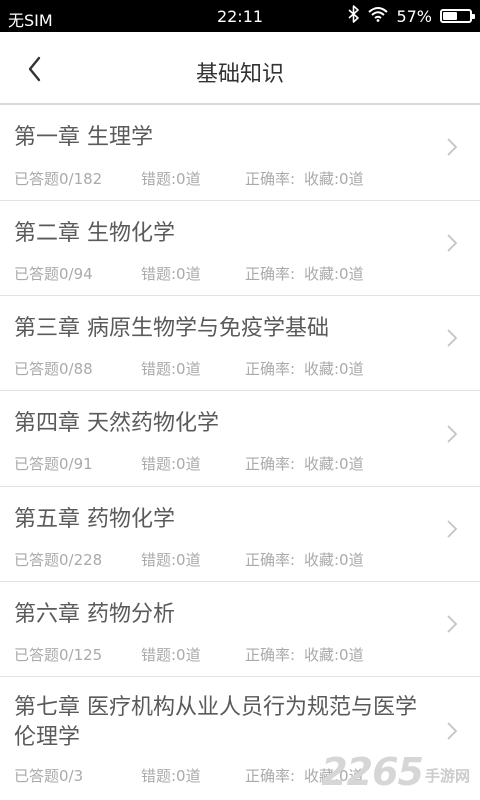  I want to click on answered-count: 已答题0/88, so click(53, 369).